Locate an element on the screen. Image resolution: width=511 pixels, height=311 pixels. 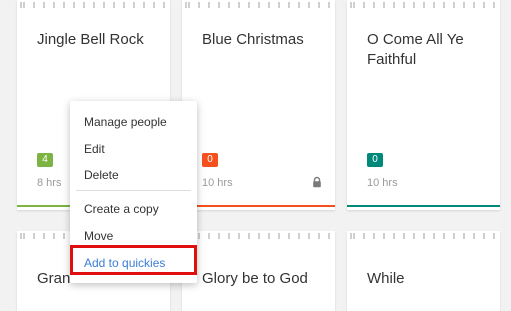
menu-item-manage-people: Manage people is located at coordinates (125, 122).